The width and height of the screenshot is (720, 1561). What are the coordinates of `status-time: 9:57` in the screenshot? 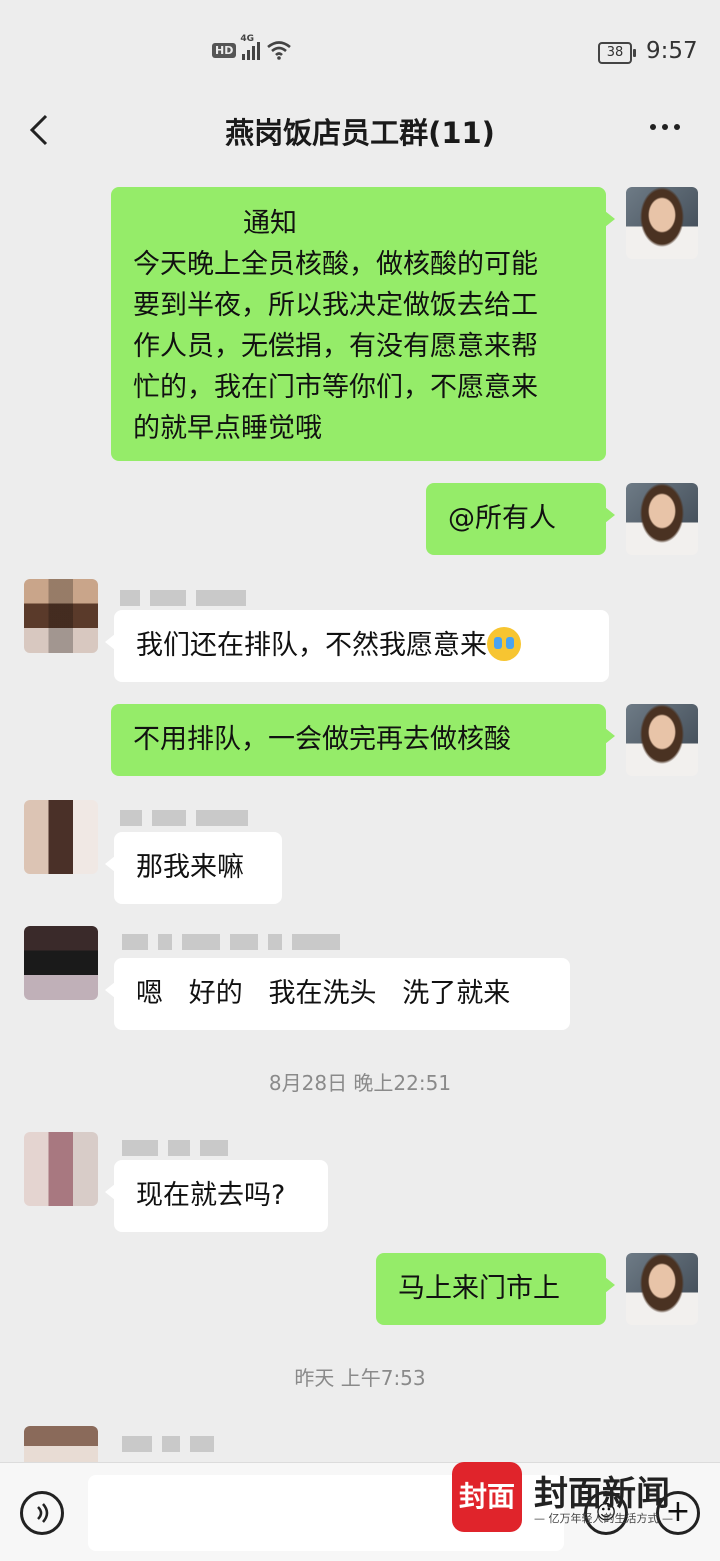 It's located at (672, 51).